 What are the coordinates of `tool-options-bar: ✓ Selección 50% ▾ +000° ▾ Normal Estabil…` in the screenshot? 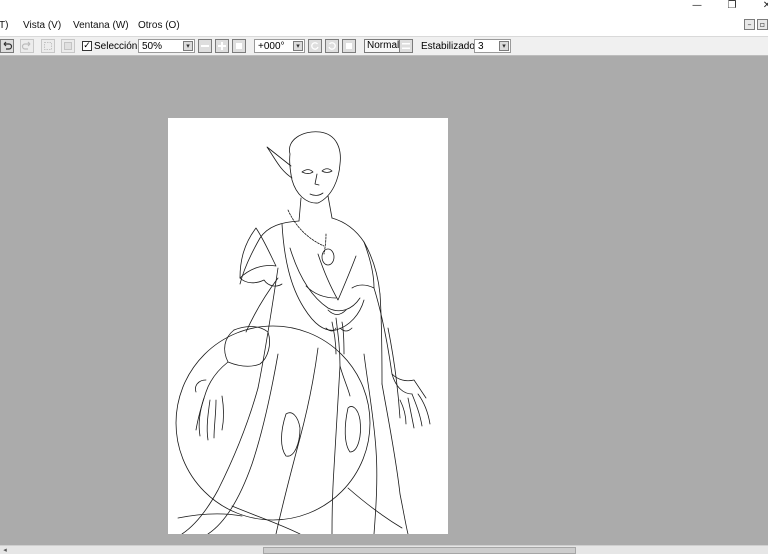 It's located at (384, 46).